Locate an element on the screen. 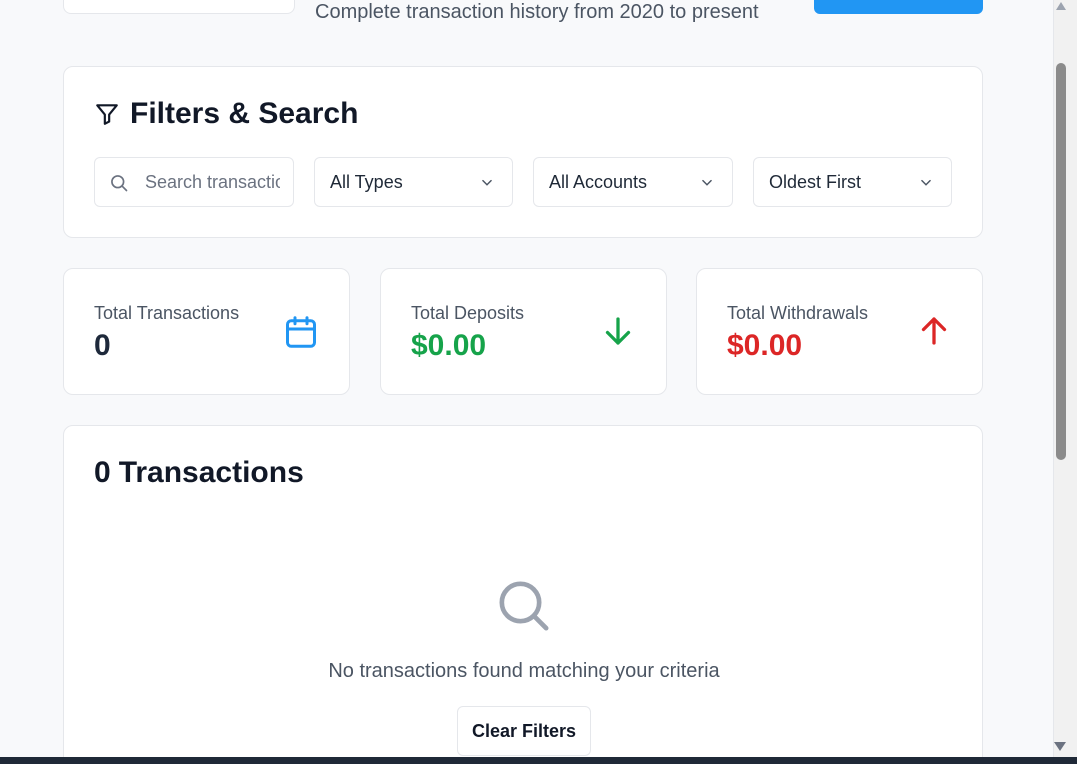  filters-title: Filters & Search is located at coordinates (244, 113).